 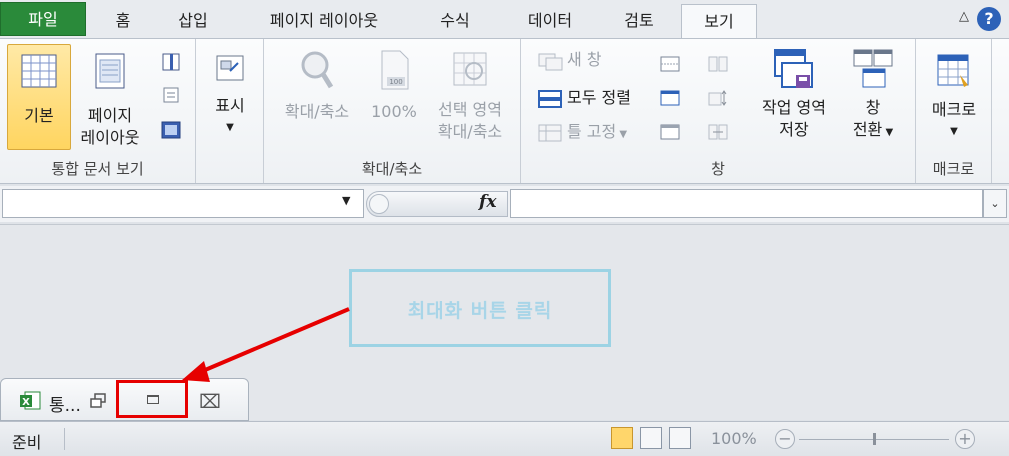 I want to click on zoom-level: 100%, so click(x=734, y=438).